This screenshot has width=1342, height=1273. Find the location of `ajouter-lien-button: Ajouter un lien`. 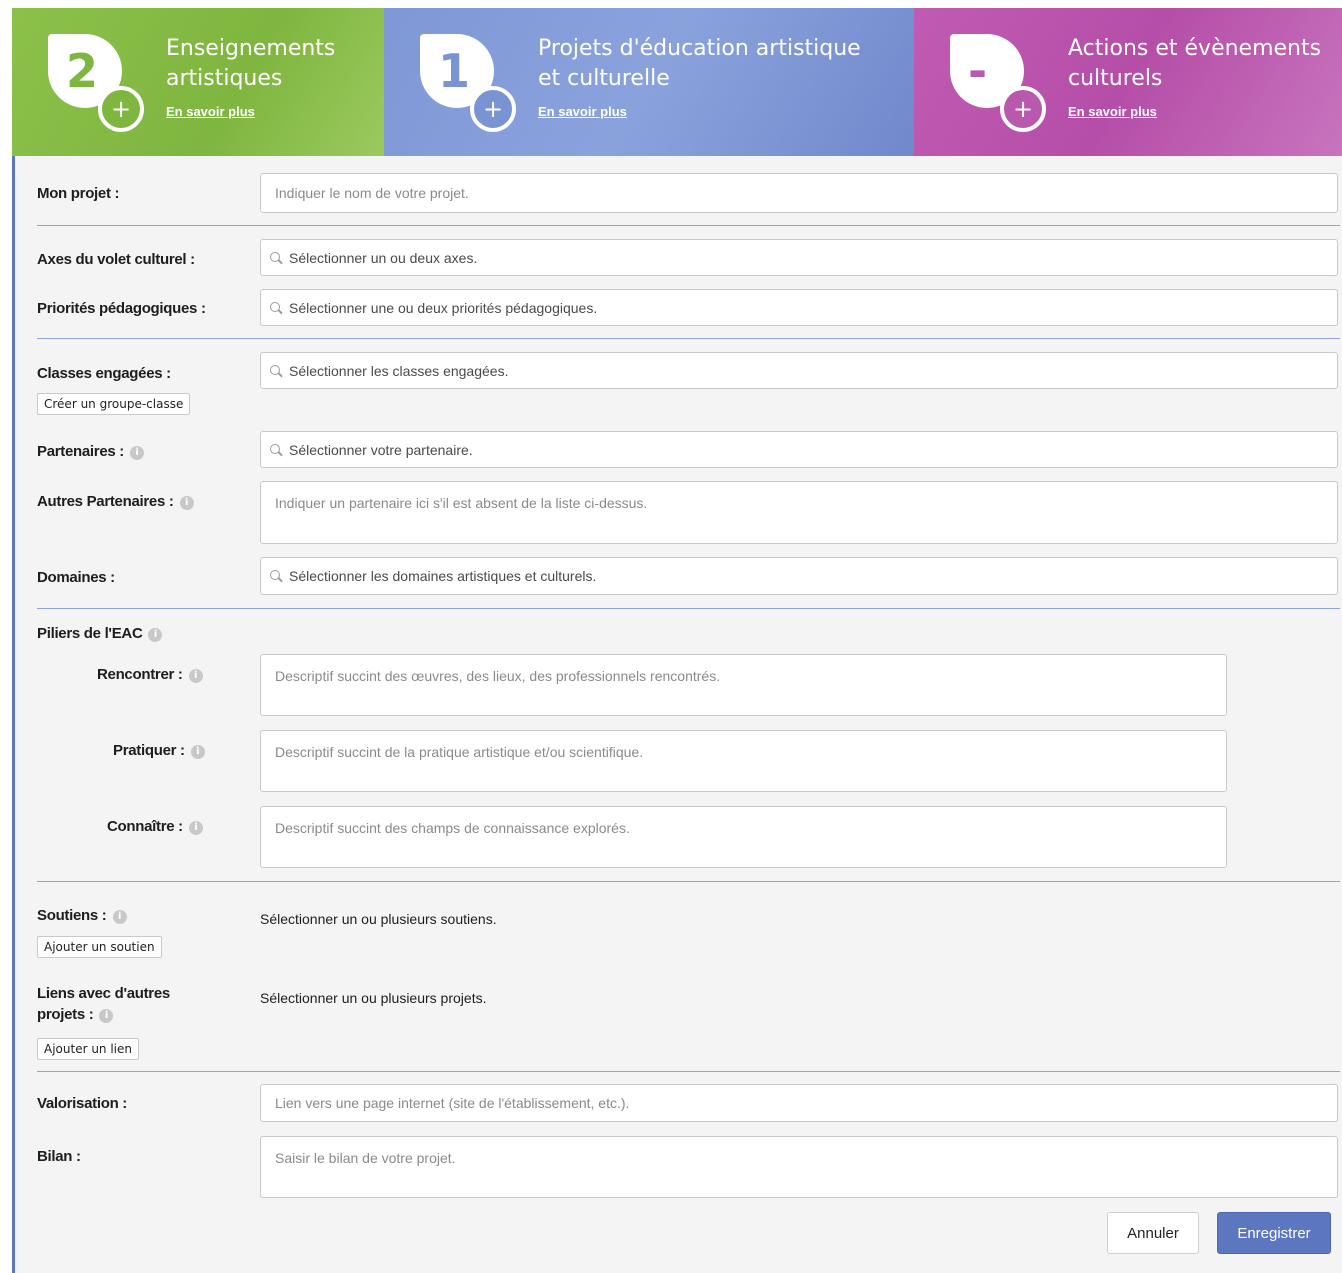

ajouter-lien-button: Ajouter un lien is located at coordinates (88, 1049).